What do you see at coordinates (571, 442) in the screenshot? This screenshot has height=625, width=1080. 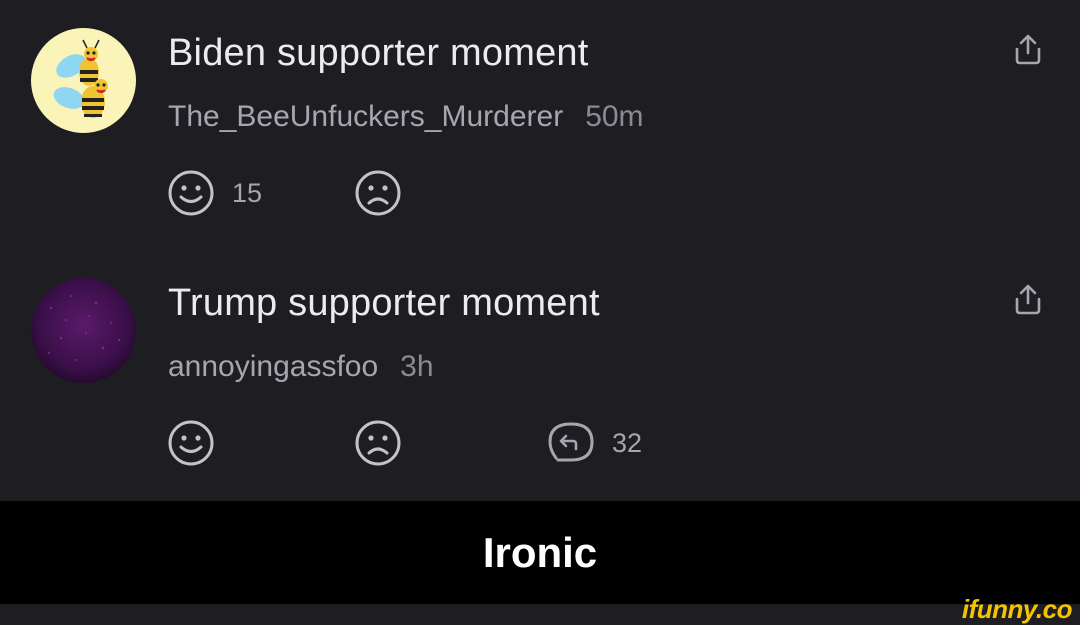 I see `reply-bubble-icon` at bounding box center [571, 442].